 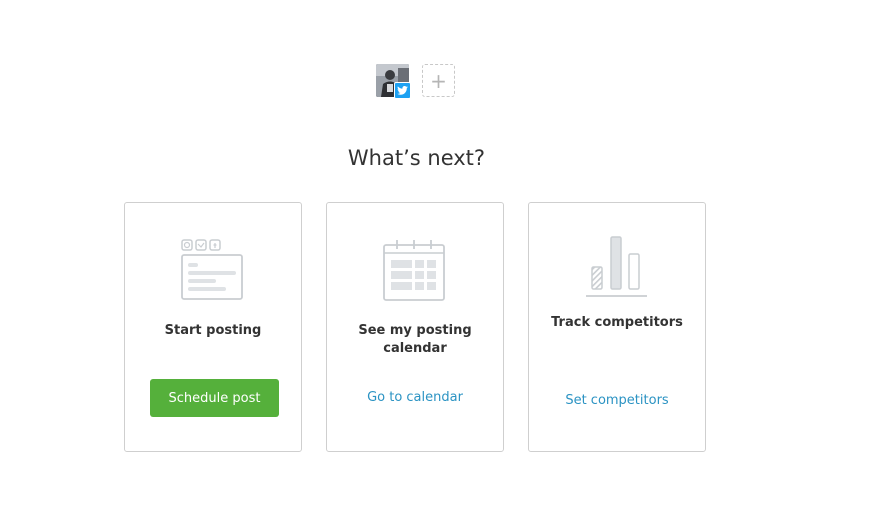 I want to click on schedule-post-button: Schedule post, so click(x=214, y=398).